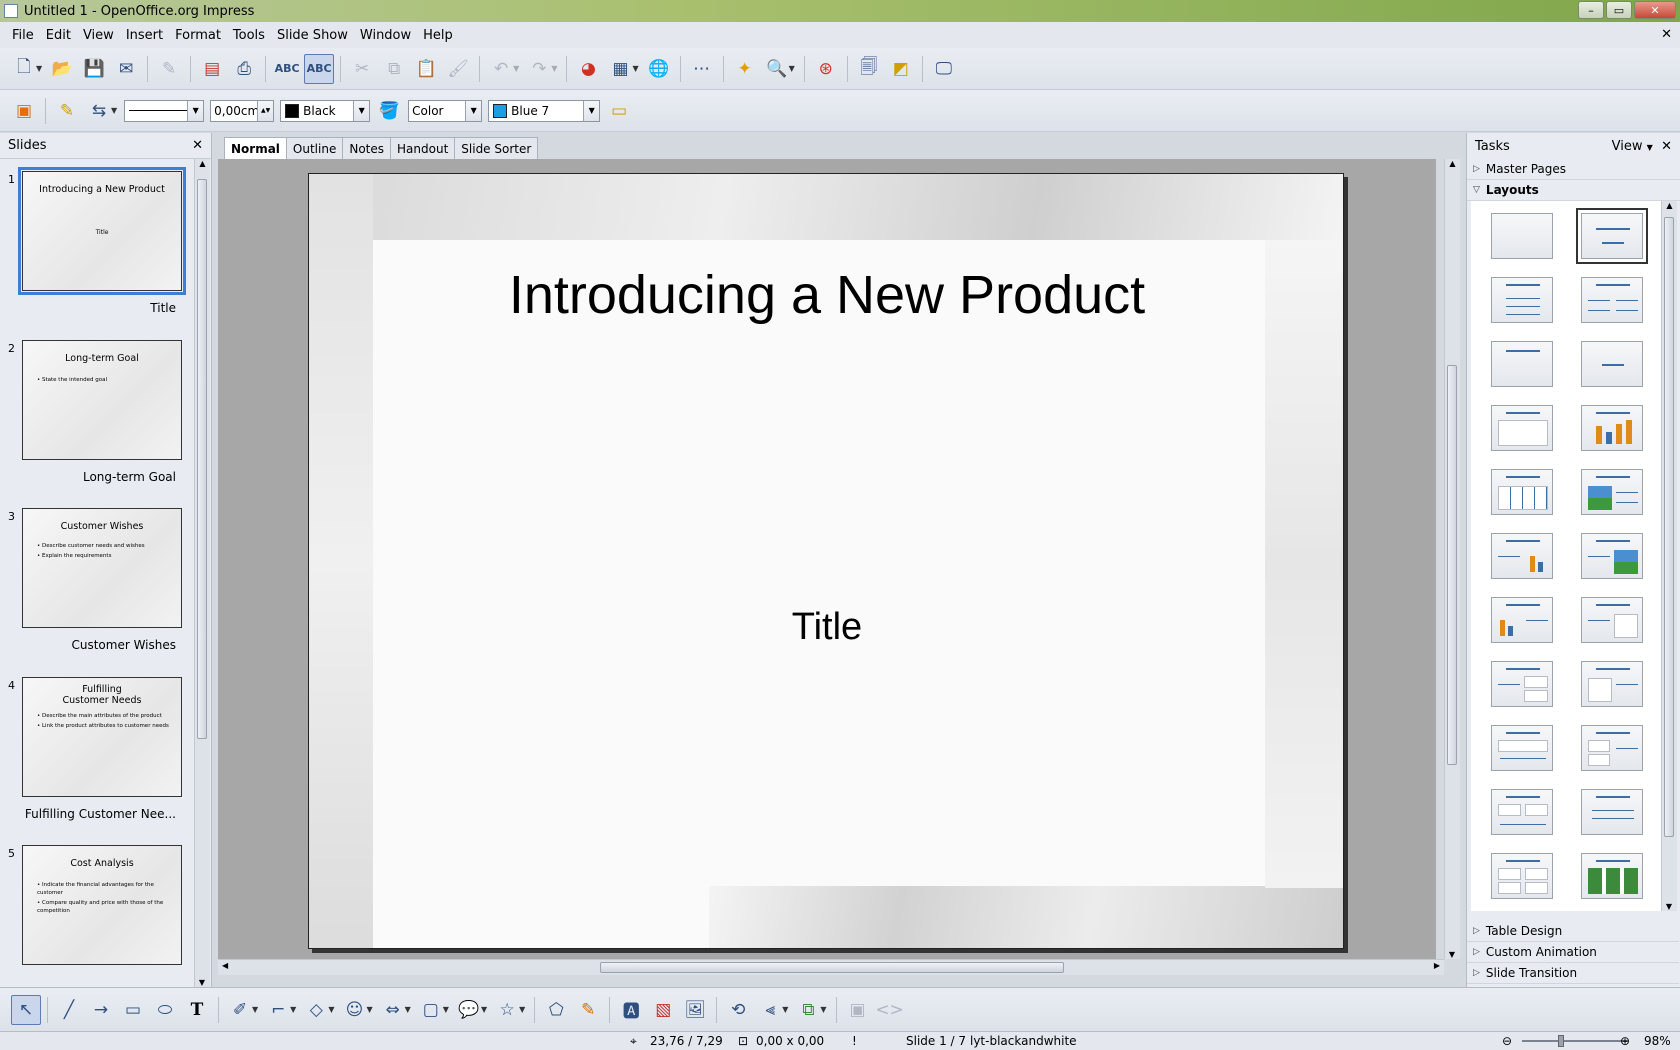  Describe the element at coordinates (133, 1010) in the screenshot. I see `rectangle-tool-icon: ▭` at that location.